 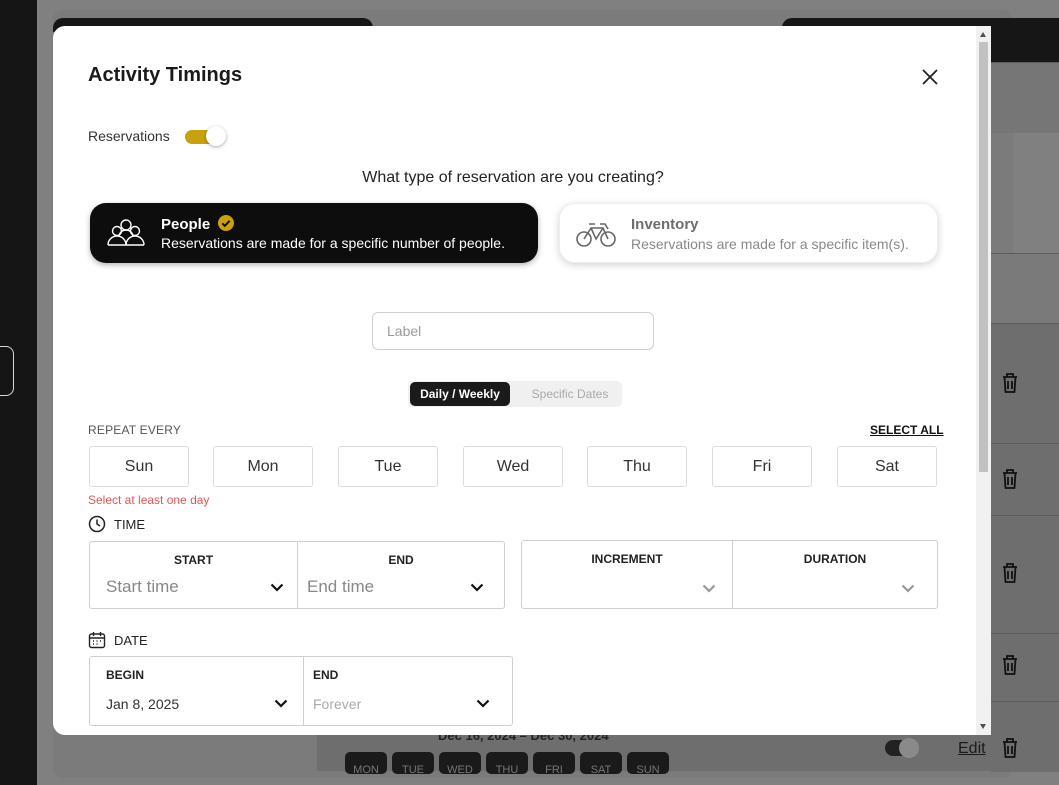 What do you see at coordinates (341, 586) in the screenshot?
I see `end-time-placeholder: End time` at bounding box center [341, 586].